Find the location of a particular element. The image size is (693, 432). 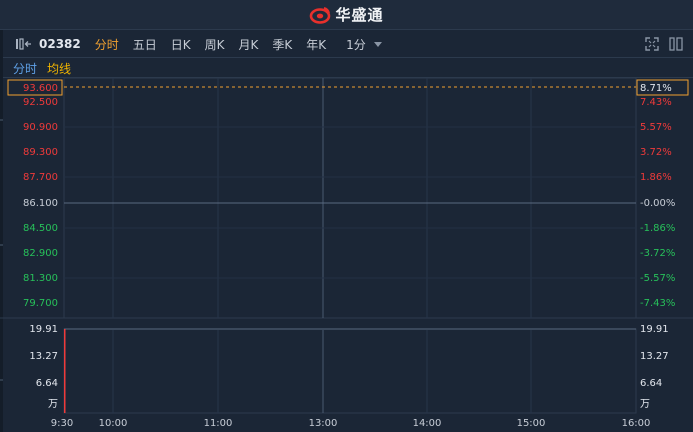

volume-label-left: 19.91 is located at coordinates (43, 329).